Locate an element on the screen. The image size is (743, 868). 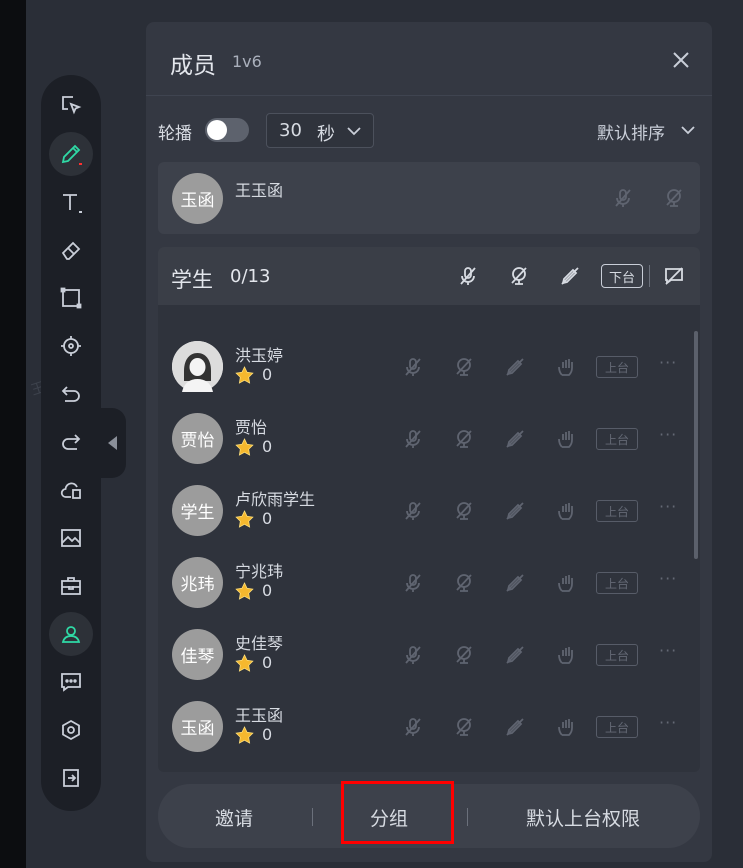
carousel-label: 轮播 is located at coordinates (175, 134).